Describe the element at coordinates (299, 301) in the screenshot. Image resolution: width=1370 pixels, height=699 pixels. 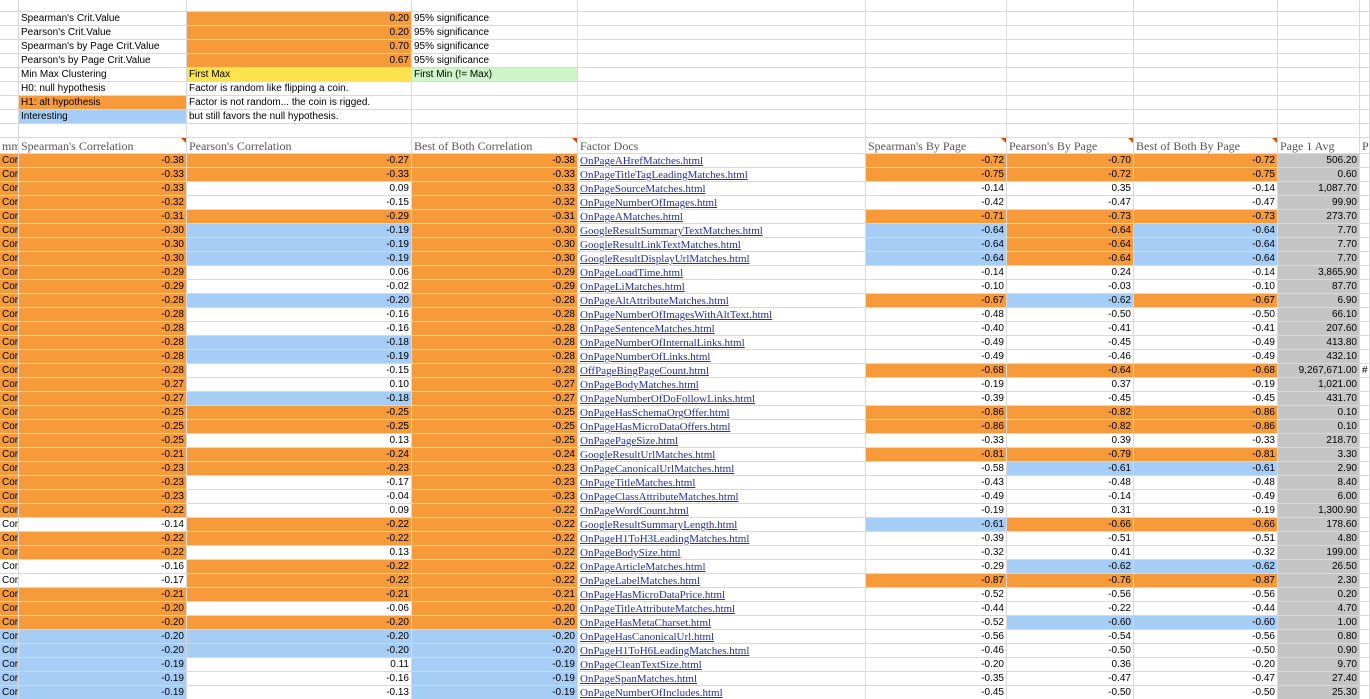
I see `pearson-cell: -0.20` at that location.